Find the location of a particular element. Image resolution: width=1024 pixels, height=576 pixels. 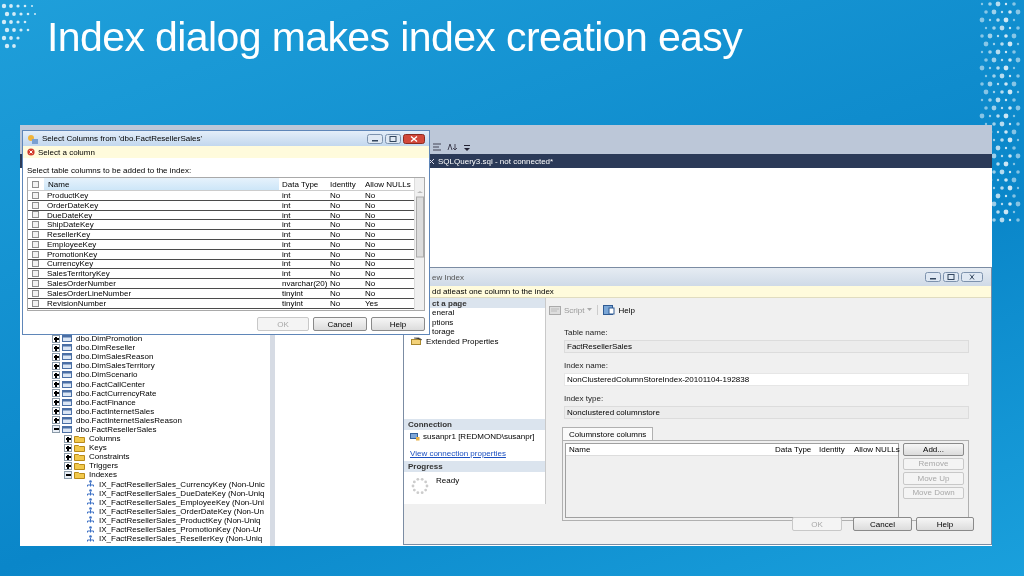

tree-item: IX_FactResellerSales_CurrencyKey (Non-Unic is located at coordinates (182, 484).